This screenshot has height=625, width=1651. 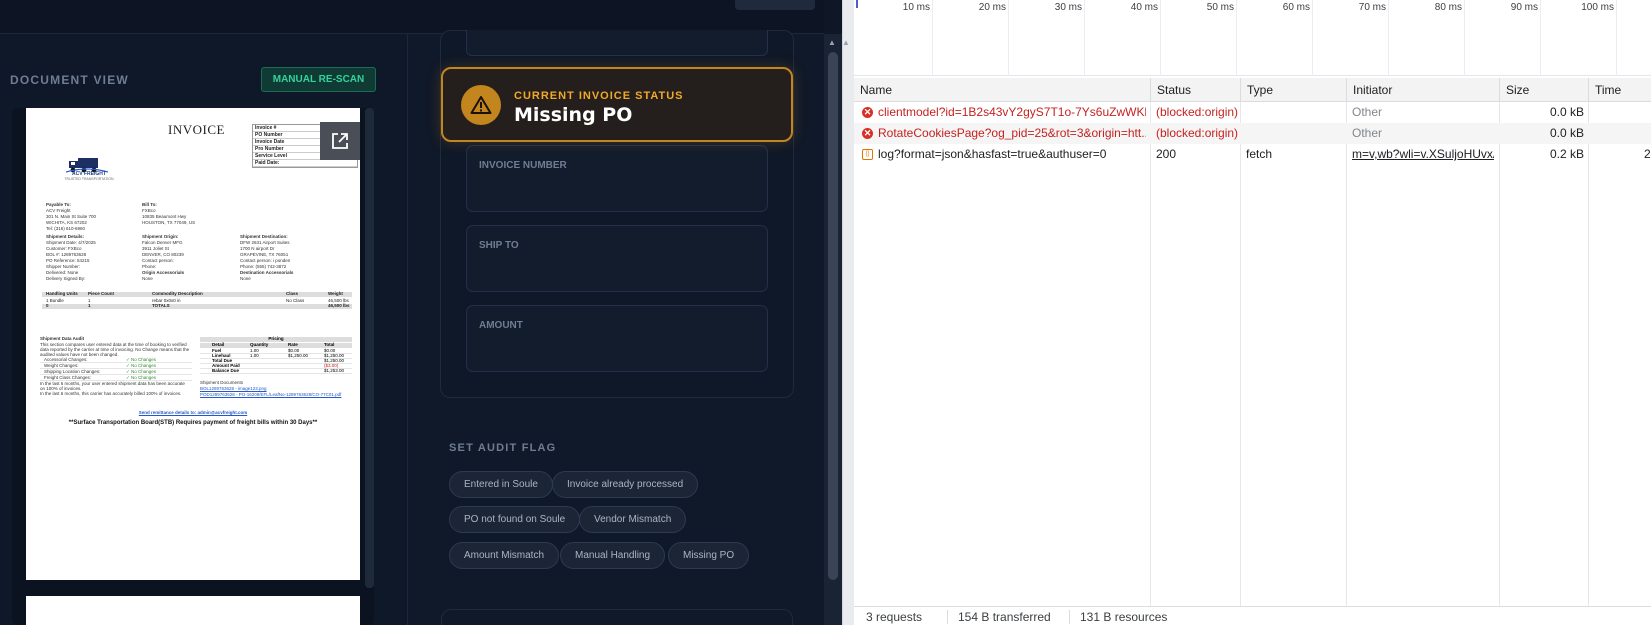 What do you see at coordinates (226, 370) in the screenshot?
I see `pricing-cell: Balance Due` at bounding box center [226, 370].